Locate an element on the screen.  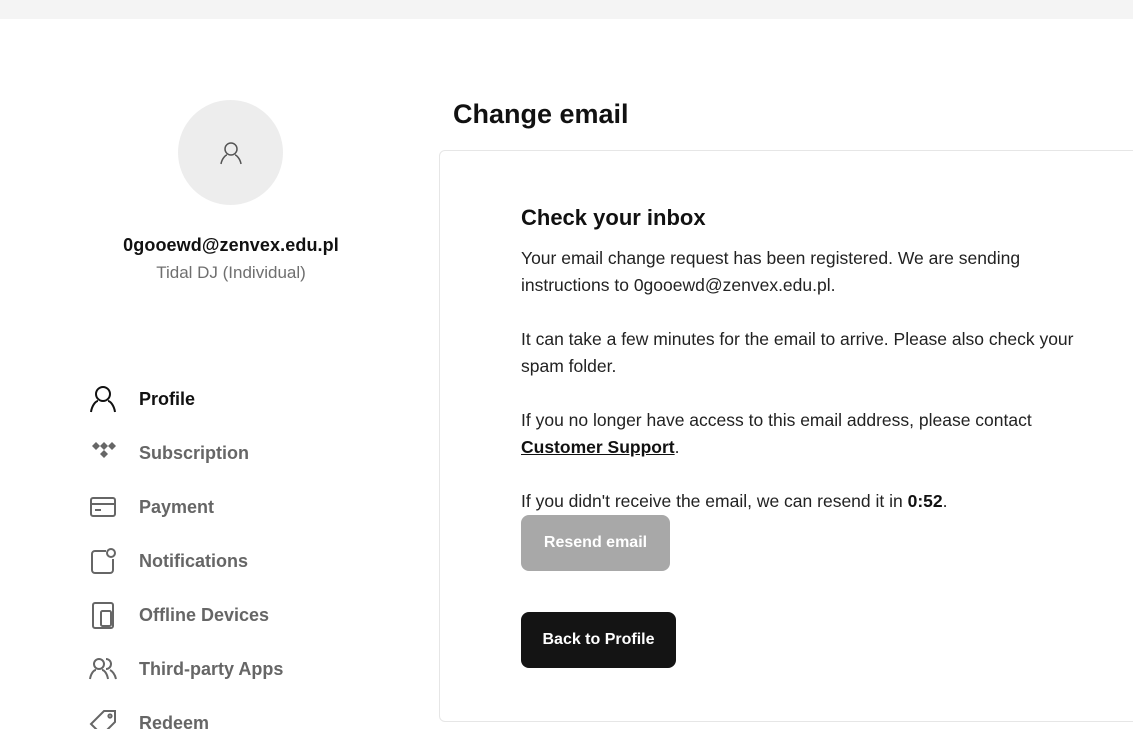
sidebar-item-notifications: Notifications is located at coordinates (236, 561).